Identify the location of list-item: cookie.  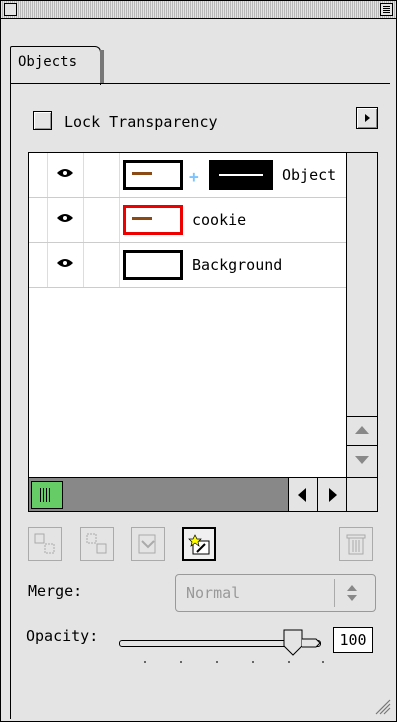
(187, 220).